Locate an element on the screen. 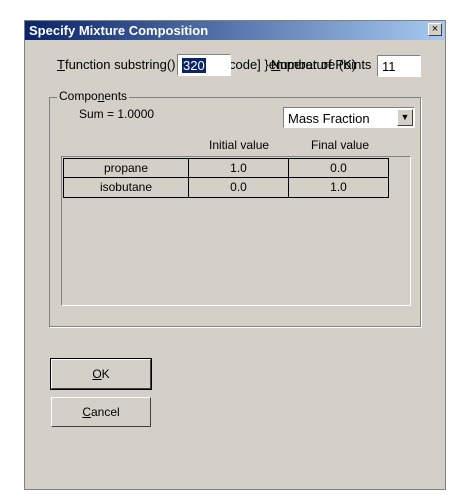  components-group-label: Components is located at coordinates (93, 96).